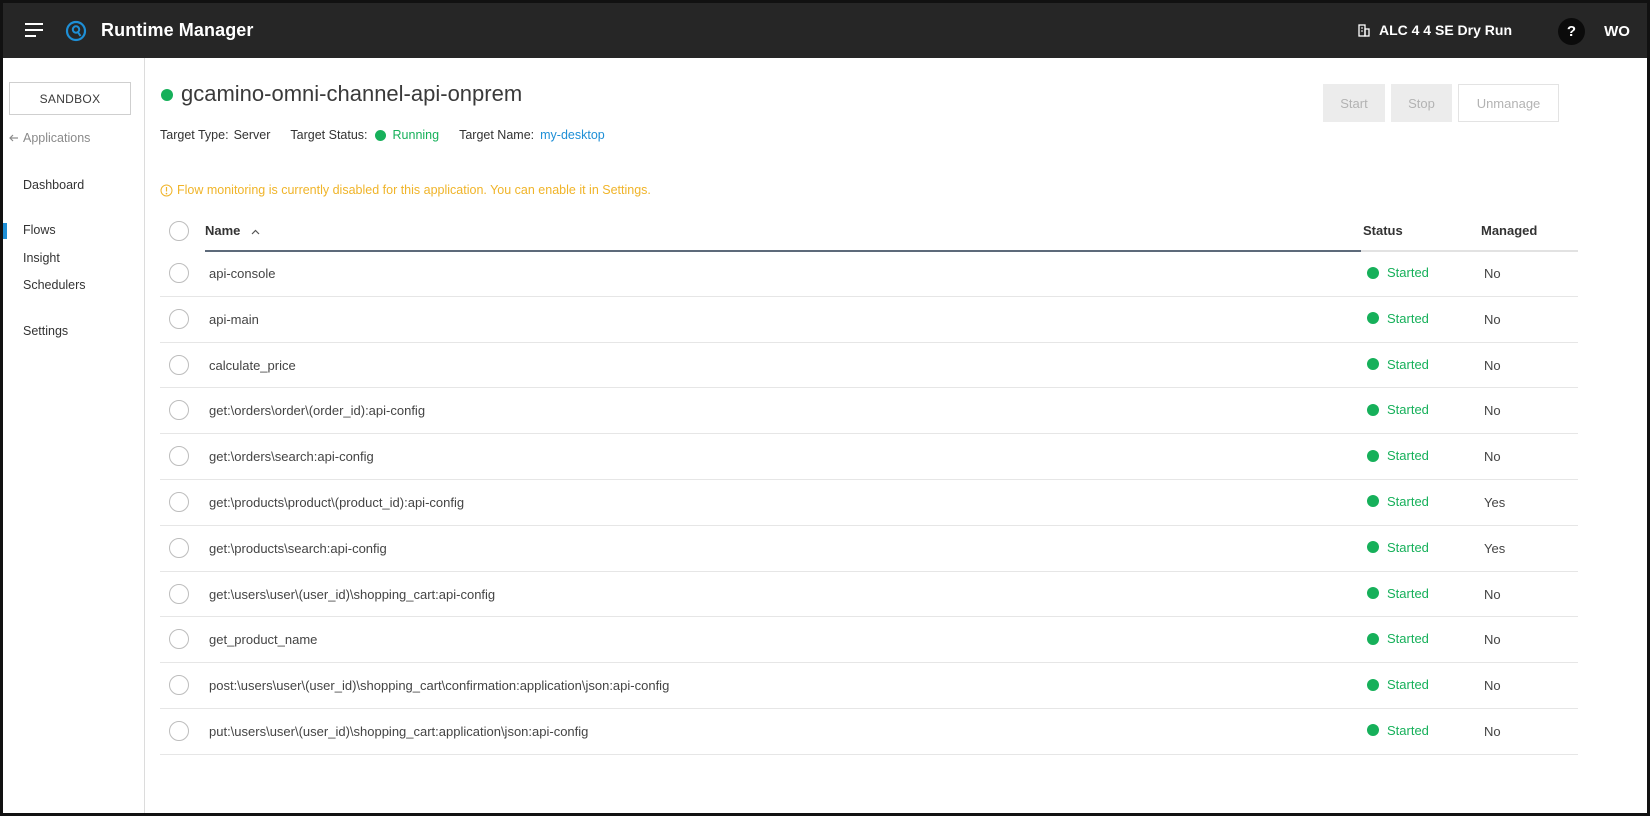 This screenshot has height=816, width=1650. Describe the element at coordinates (1509, 230) in the screenshot. I see `column-header-managed: Managed` at that location.